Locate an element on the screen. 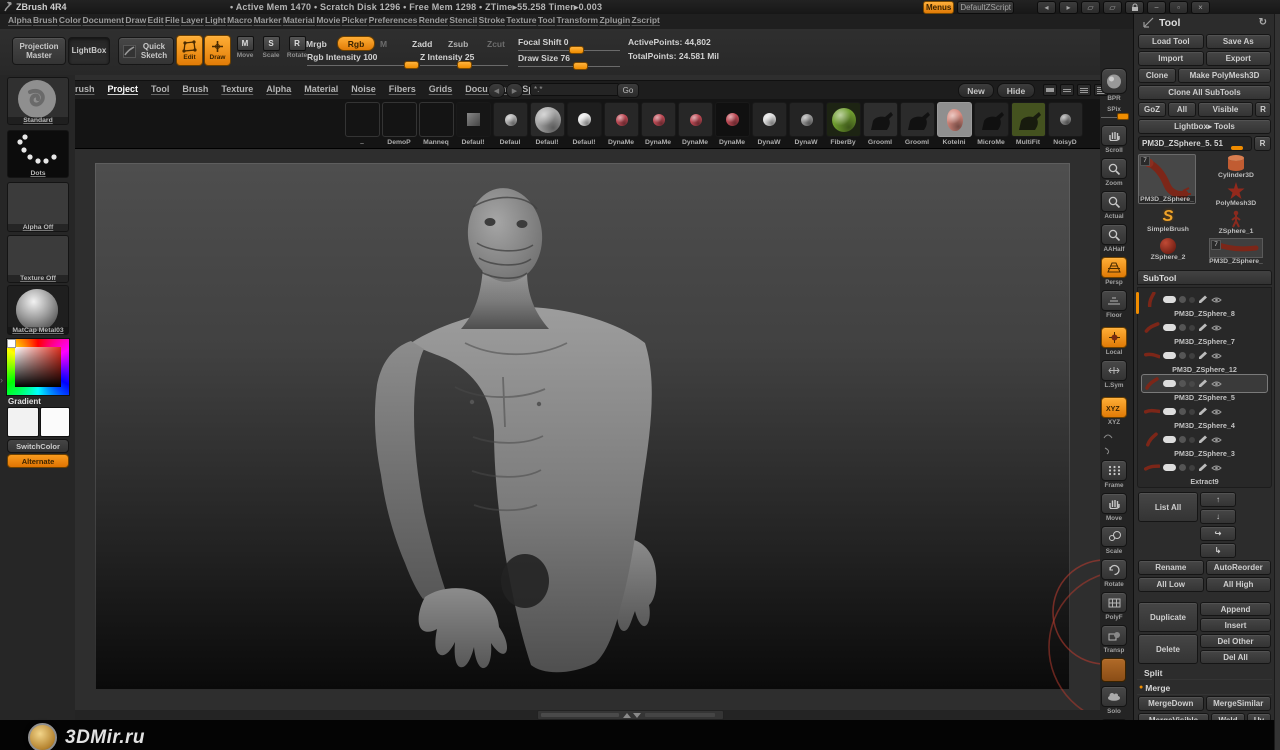 This screenshot has width=1280, height=750. lightbox-back-icon: ◀ is located at coordinates (496, 90).